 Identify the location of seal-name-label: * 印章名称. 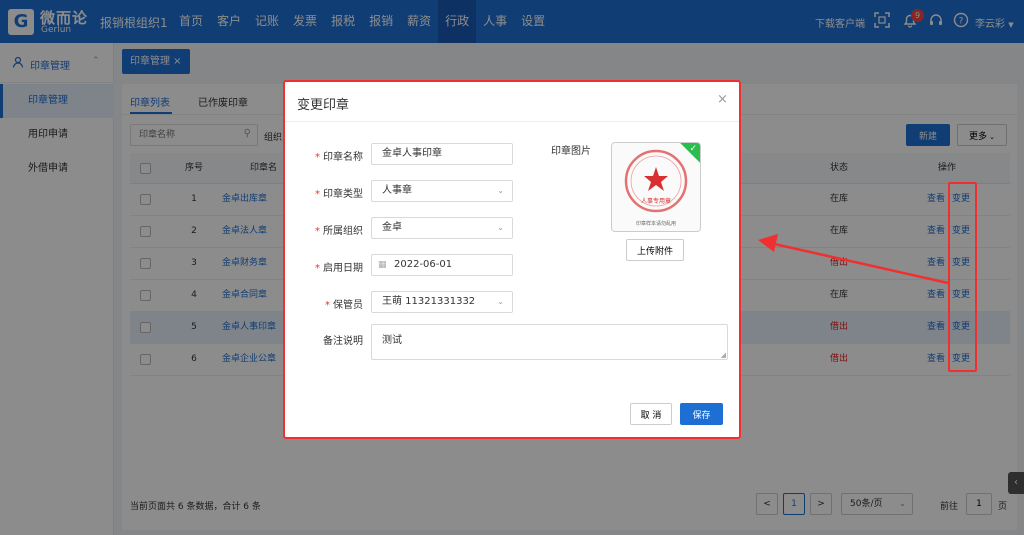
(339, 157).